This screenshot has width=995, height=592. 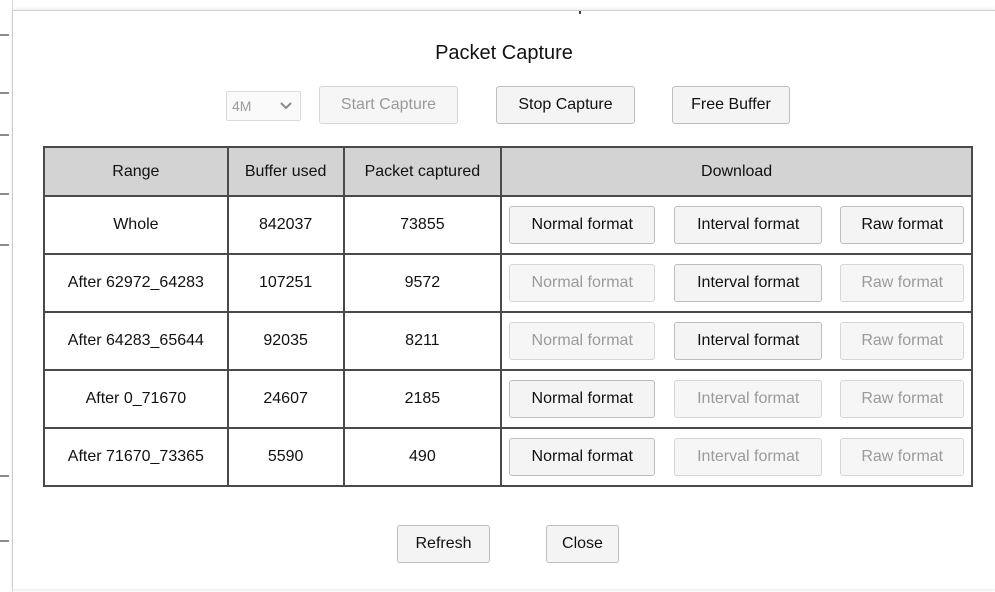 I want to click on column-header-download: Download, so click(x=736, y=171).